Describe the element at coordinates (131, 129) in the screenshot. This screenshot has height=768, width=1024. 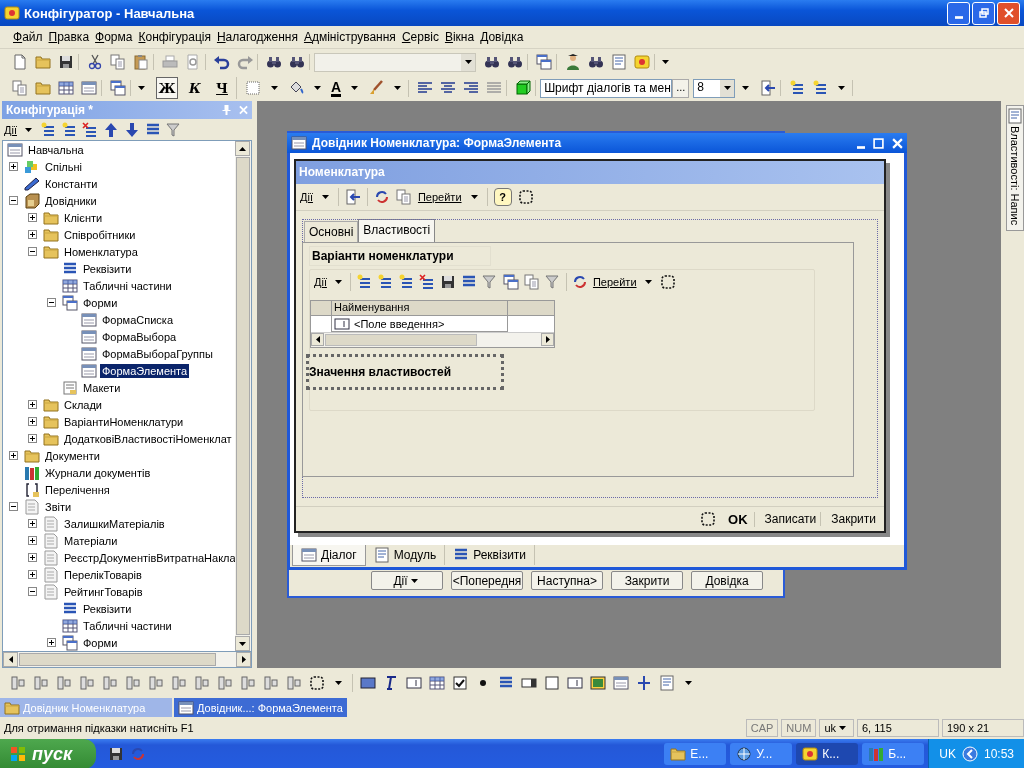
I see `down-arrow-icon` at that location.